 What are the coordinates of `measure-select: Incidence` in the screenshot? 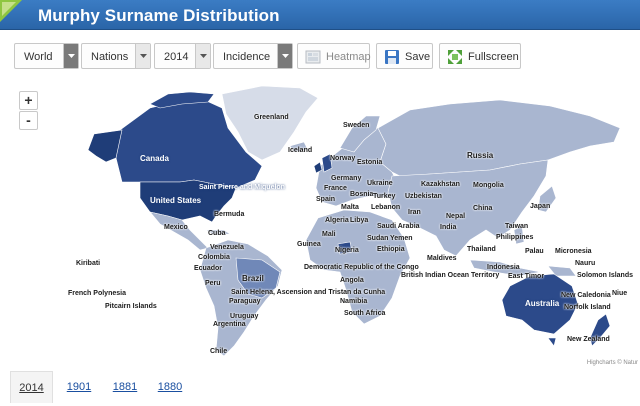 It's located at (253, 56).